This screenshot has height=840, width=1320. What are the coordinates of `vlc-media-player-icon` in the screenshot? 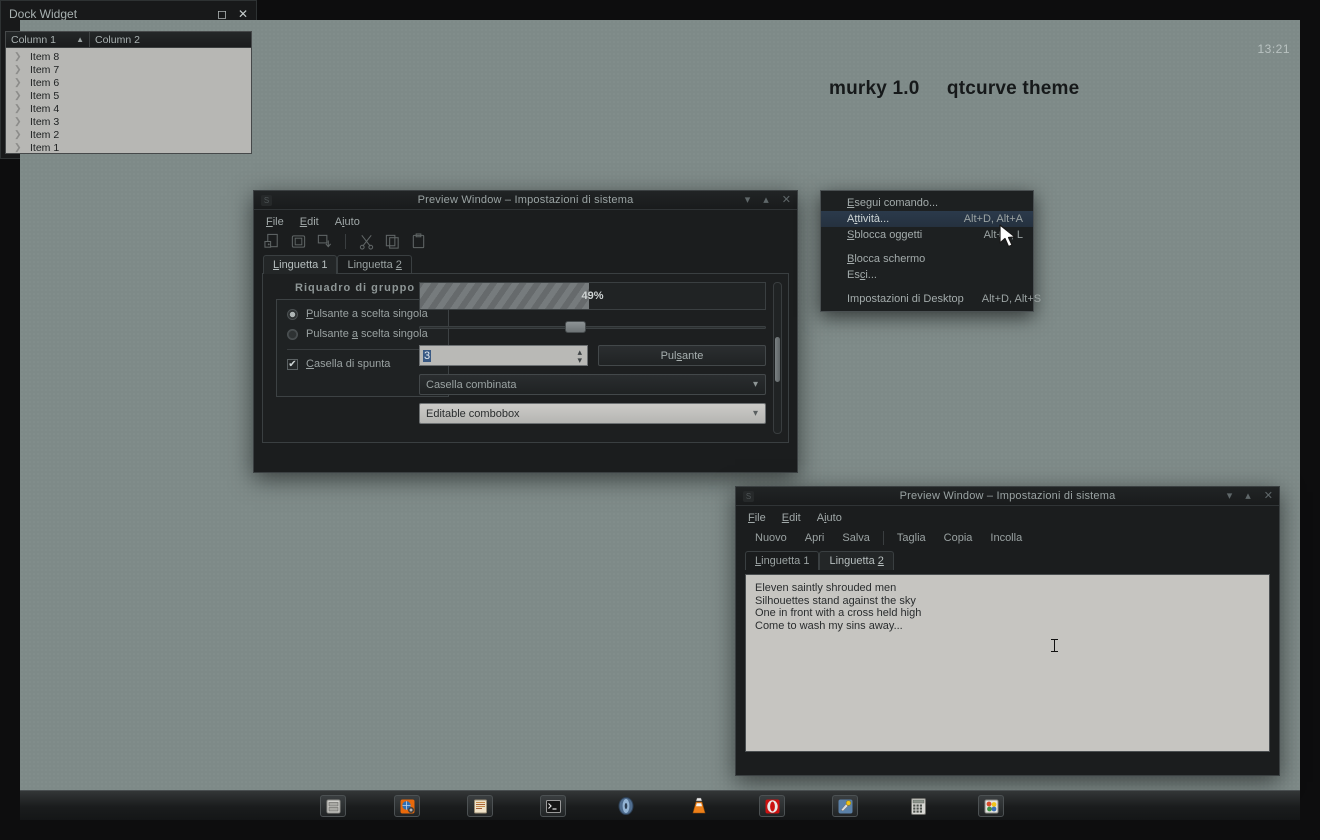 It's located at (699, 806).